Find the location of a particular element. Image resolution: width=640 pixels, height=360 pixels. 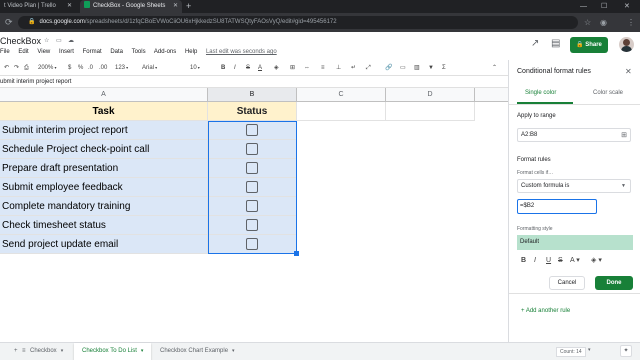

cancel-button: Cancel is located at coordinates (567, 283).